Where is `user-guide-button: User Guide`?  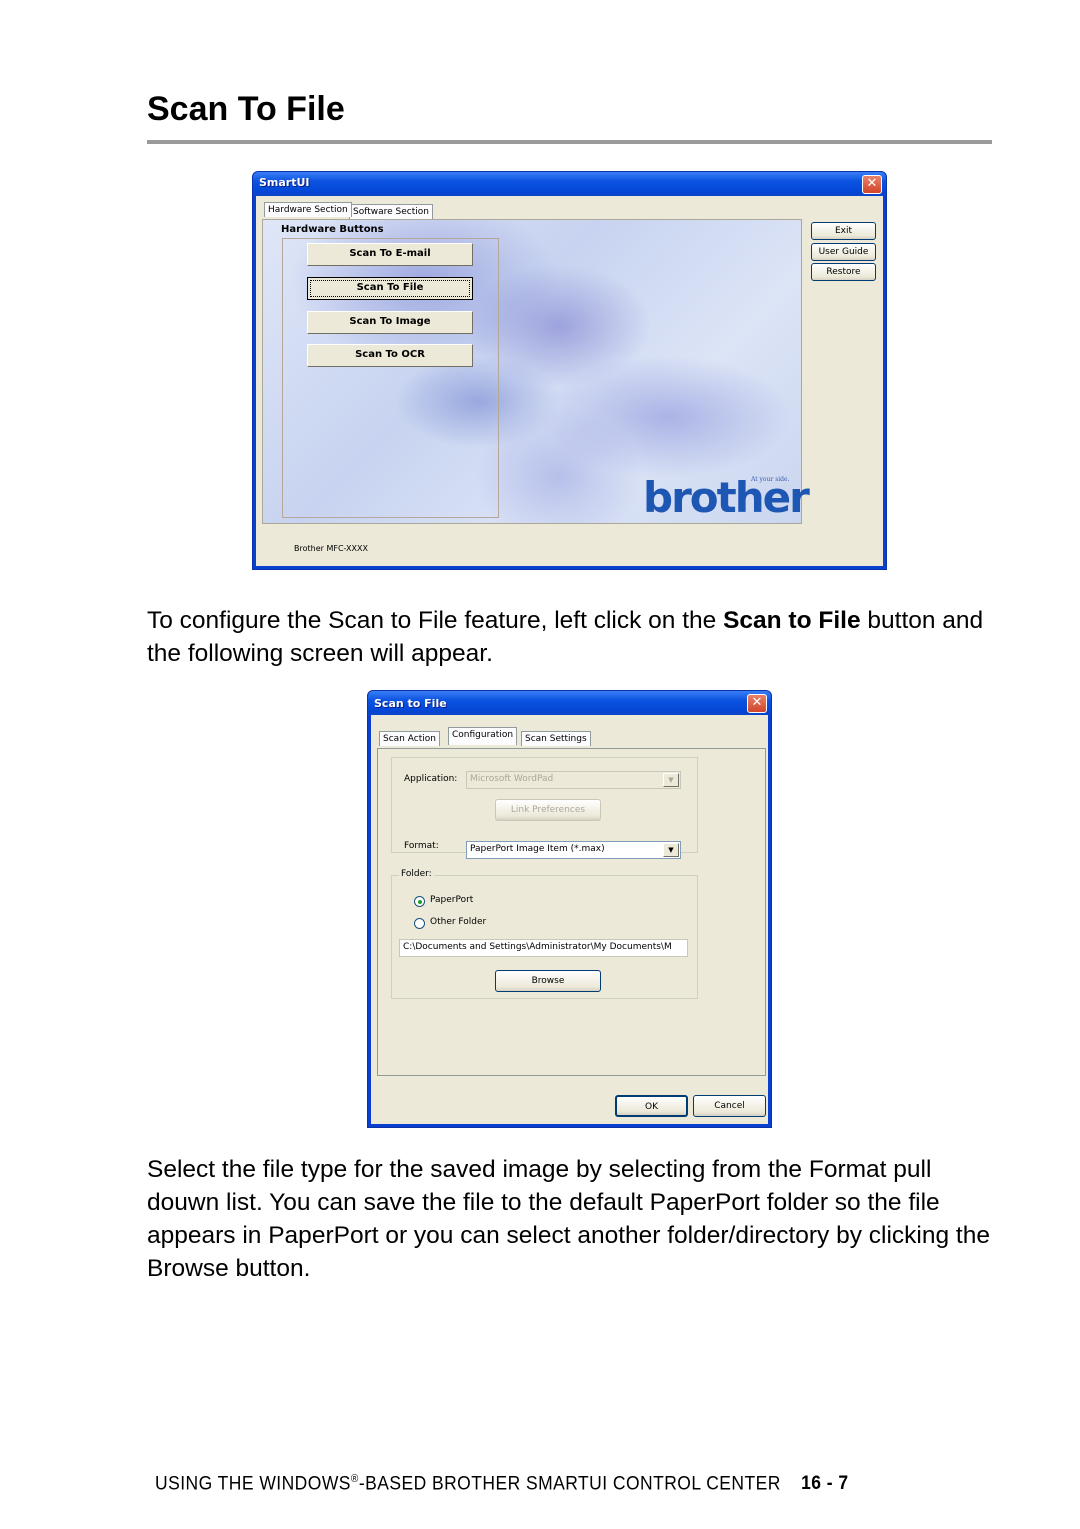
user-guide-button: User Guide is located at coordinates (843, 252).